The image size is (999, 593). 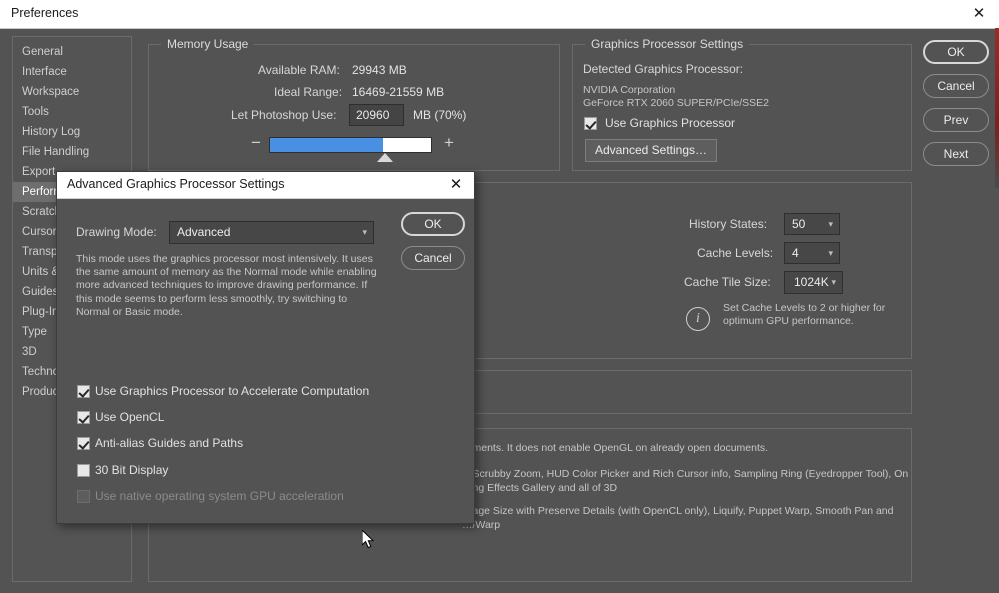 I want to click on available-ram-value: 29943 MB, so click(x=379, y=70).